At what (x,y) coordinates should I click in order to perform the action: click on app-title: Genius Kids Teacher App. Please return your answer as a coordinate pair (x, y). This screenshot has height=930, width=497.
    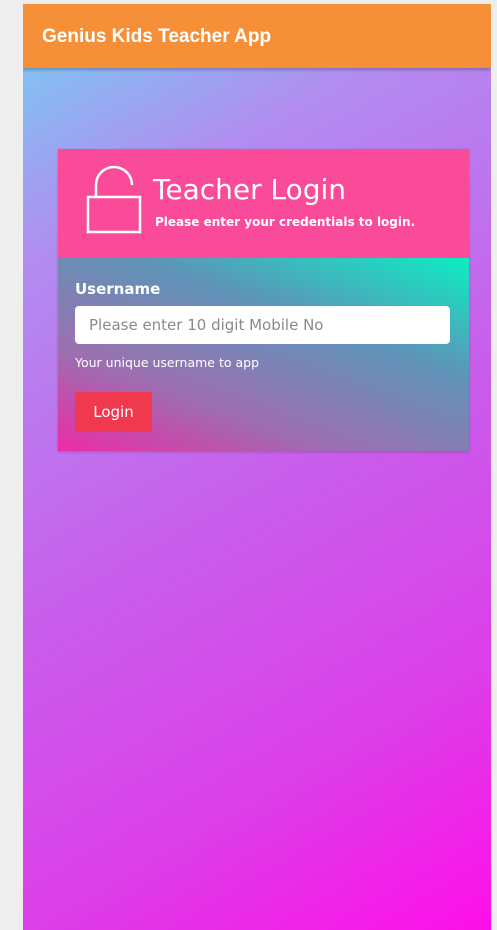
    Looking at the image, I should click on (157, 36).